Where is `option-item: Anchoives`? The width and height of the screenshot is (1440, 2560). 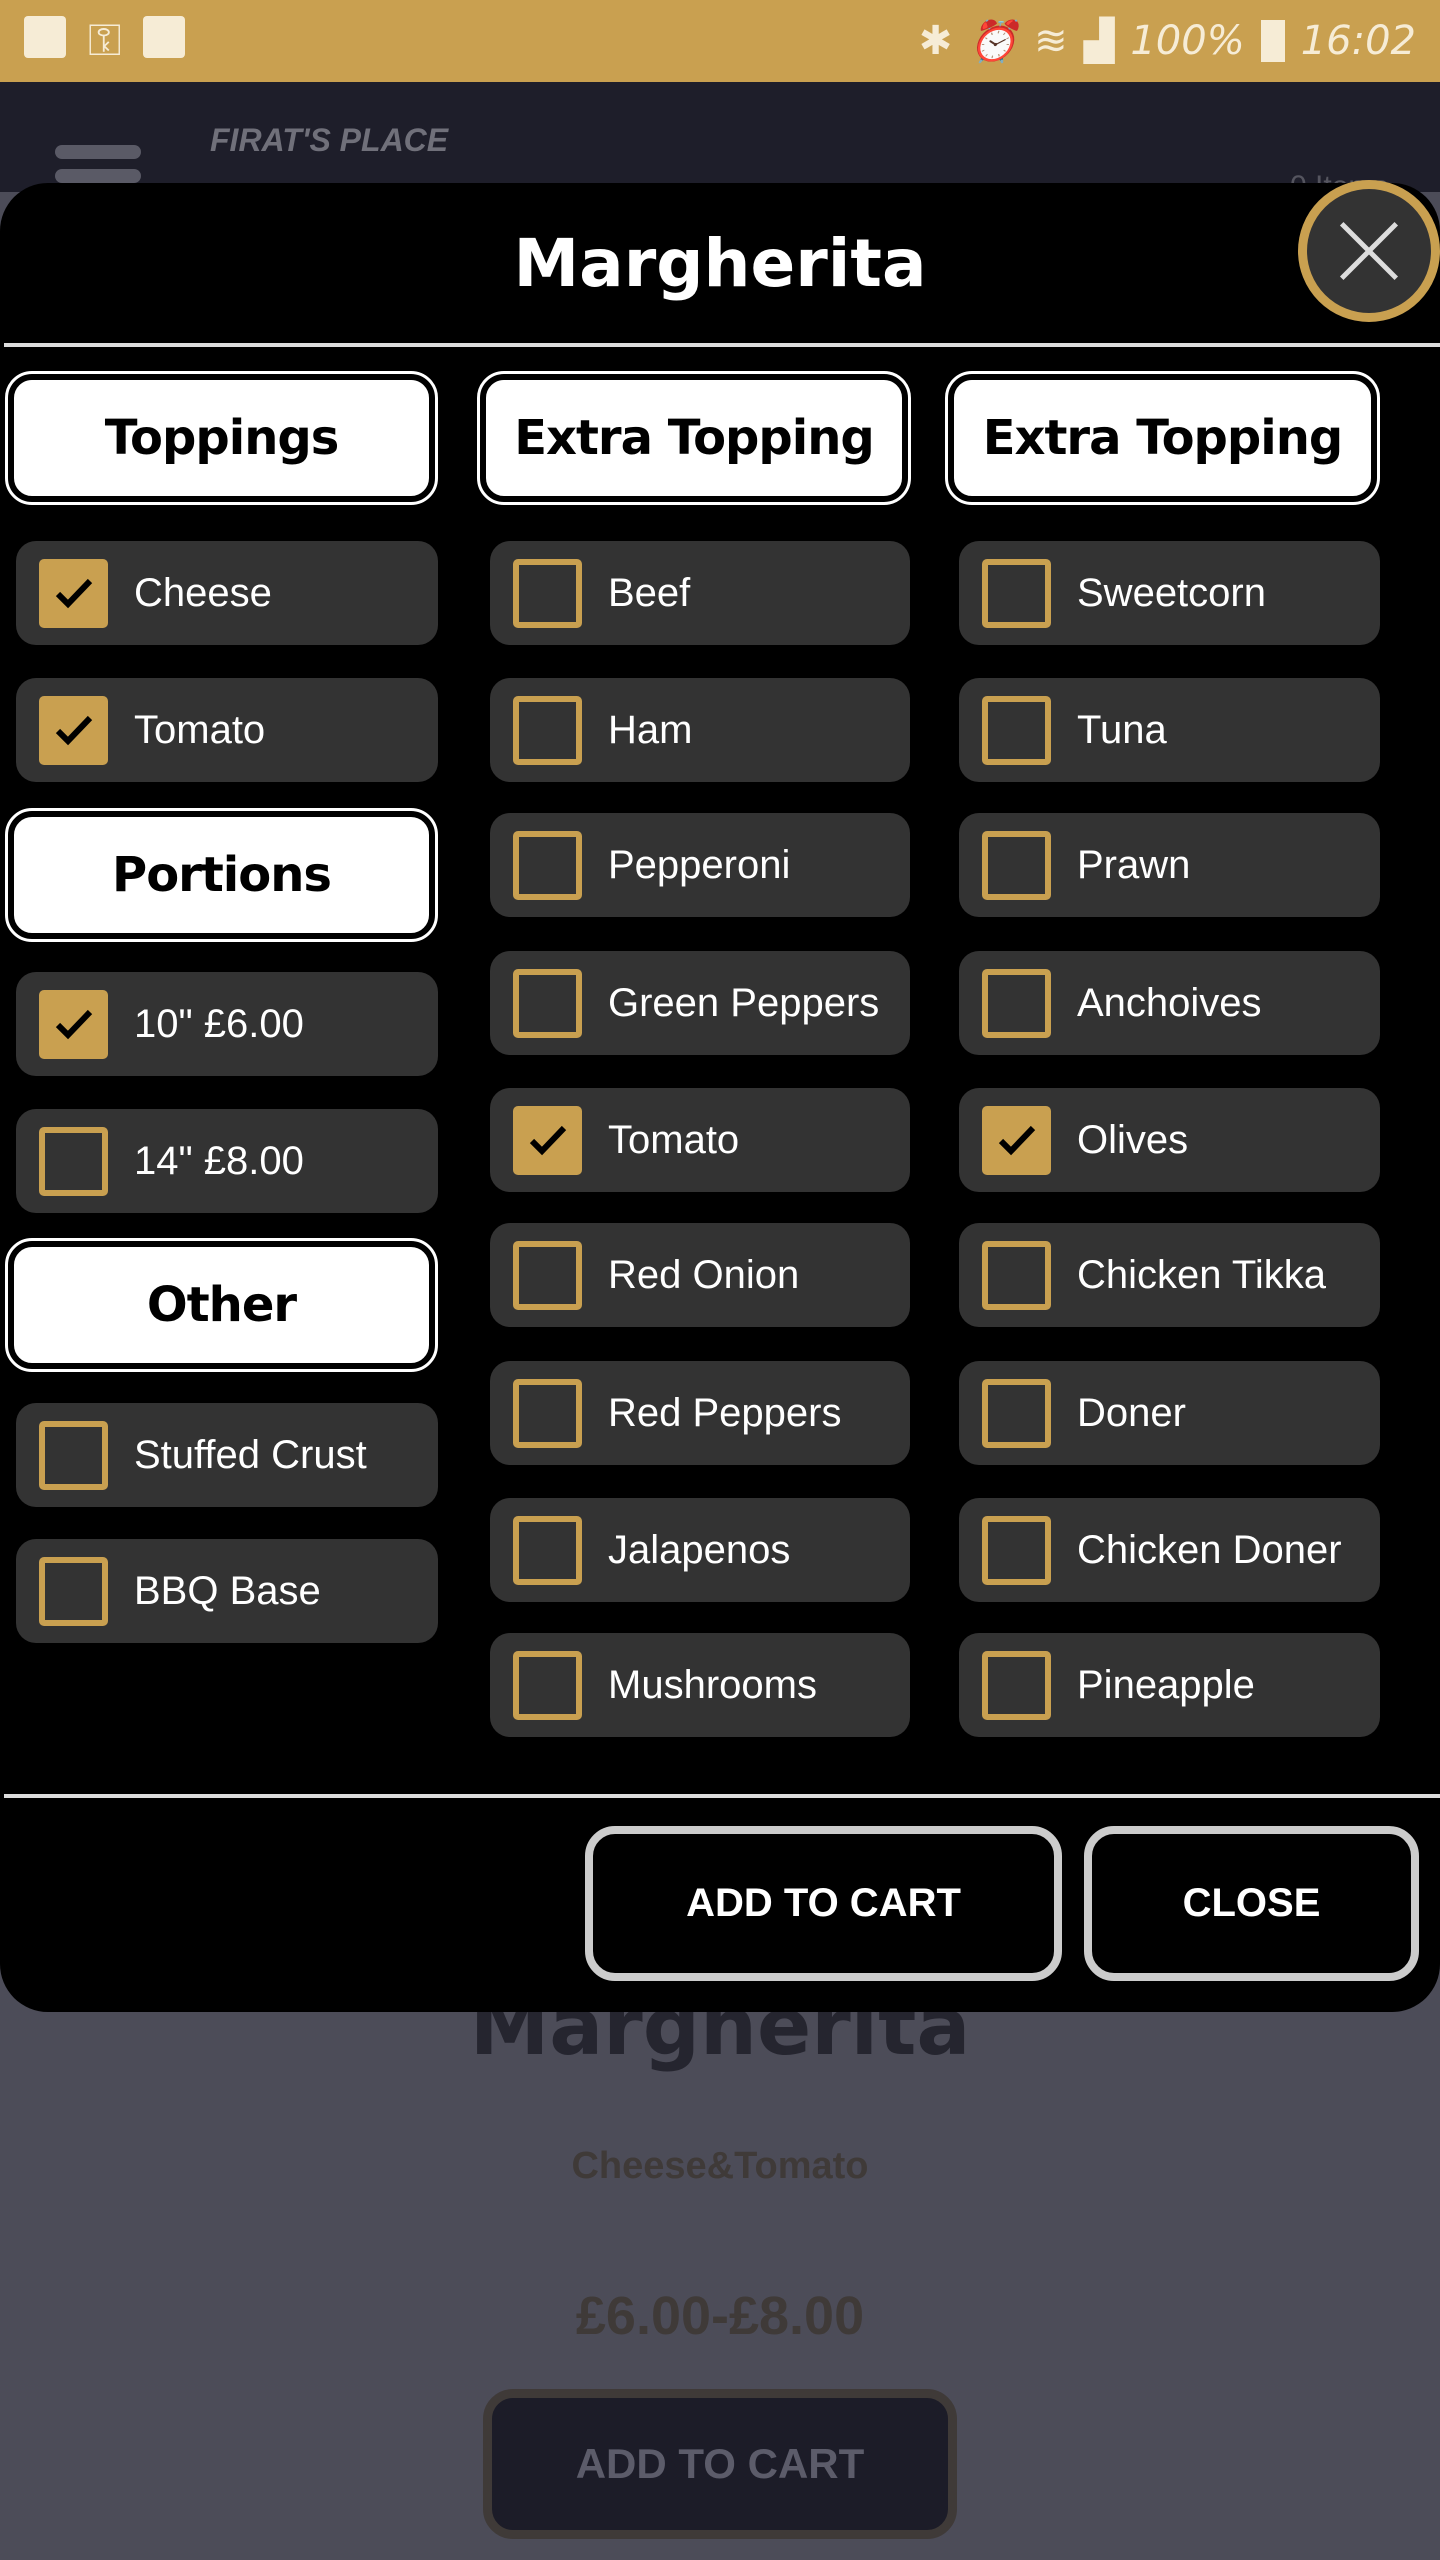
option-item: Anchoives is located at coordinates (1169, 1003).